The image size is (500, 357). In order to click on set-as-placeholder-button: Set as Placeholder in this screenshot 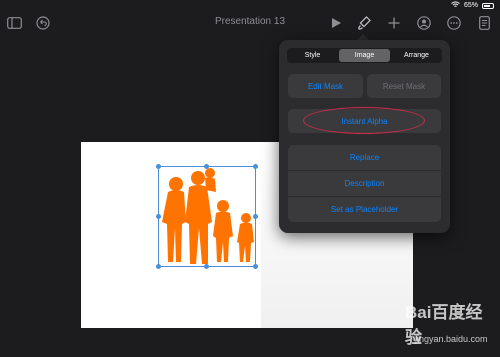, I will do `click(364, 209)`.